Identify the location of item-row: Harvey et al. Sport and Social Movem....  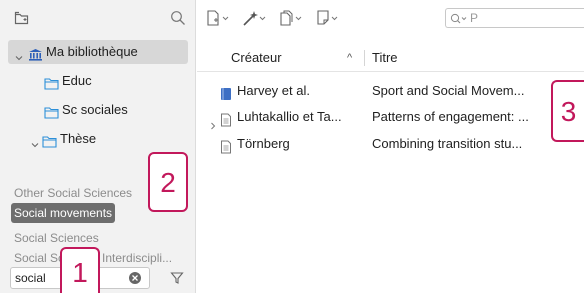
(390, 91).